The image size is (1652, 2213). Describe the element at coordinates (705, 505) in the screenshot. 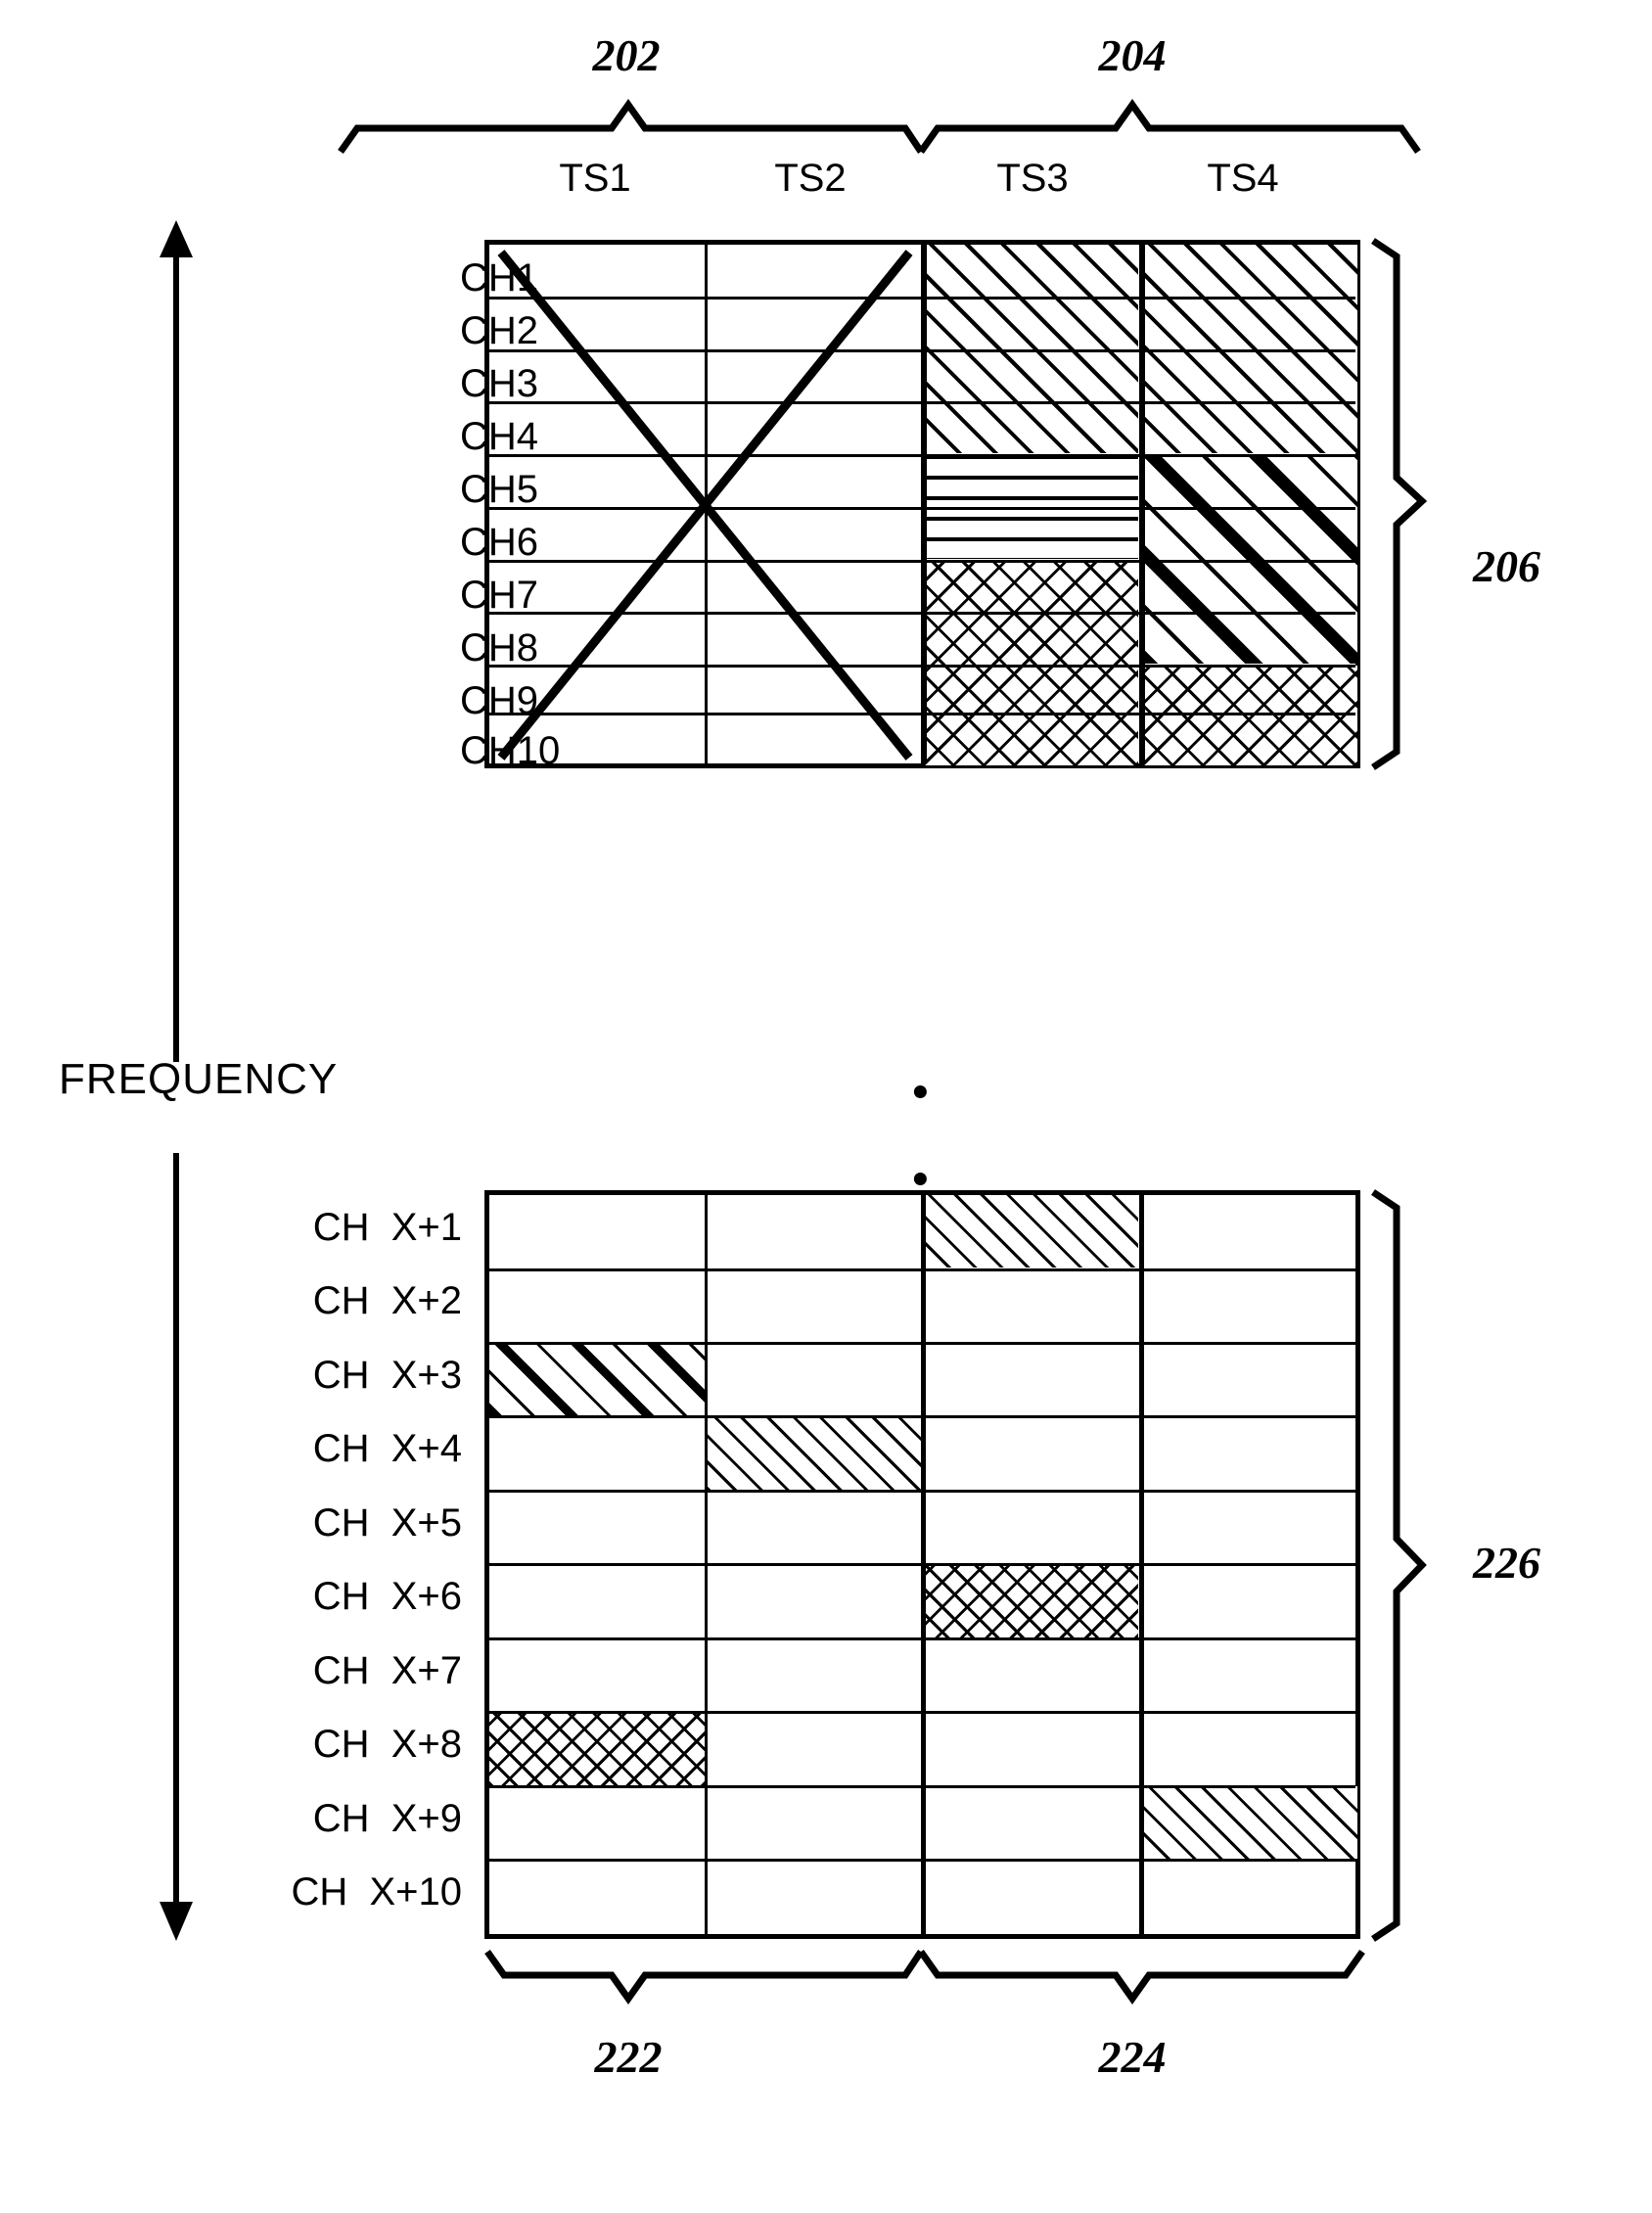

I see `unused-slot-x-marker` at that location.